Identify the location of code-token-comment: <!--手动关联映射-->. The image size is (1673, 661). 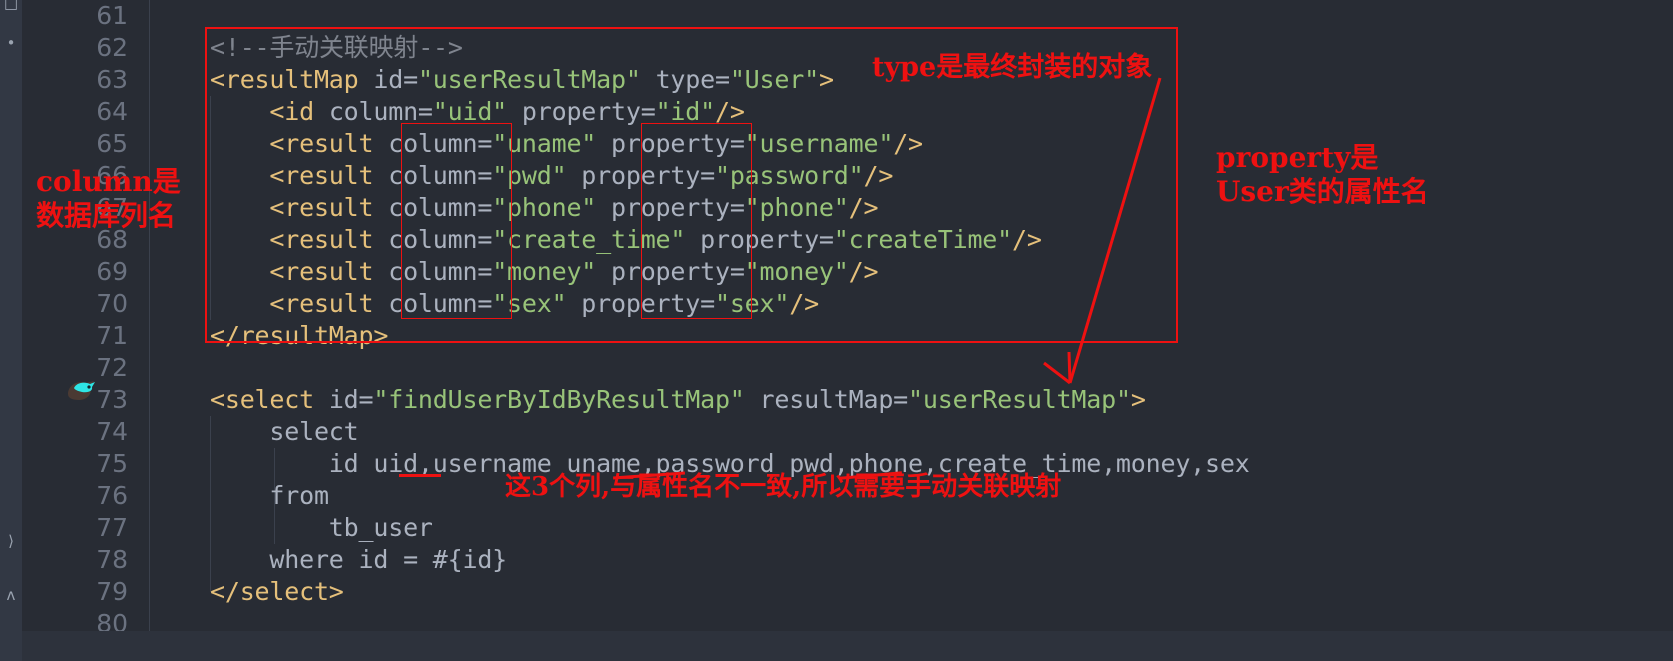
(336, 47).